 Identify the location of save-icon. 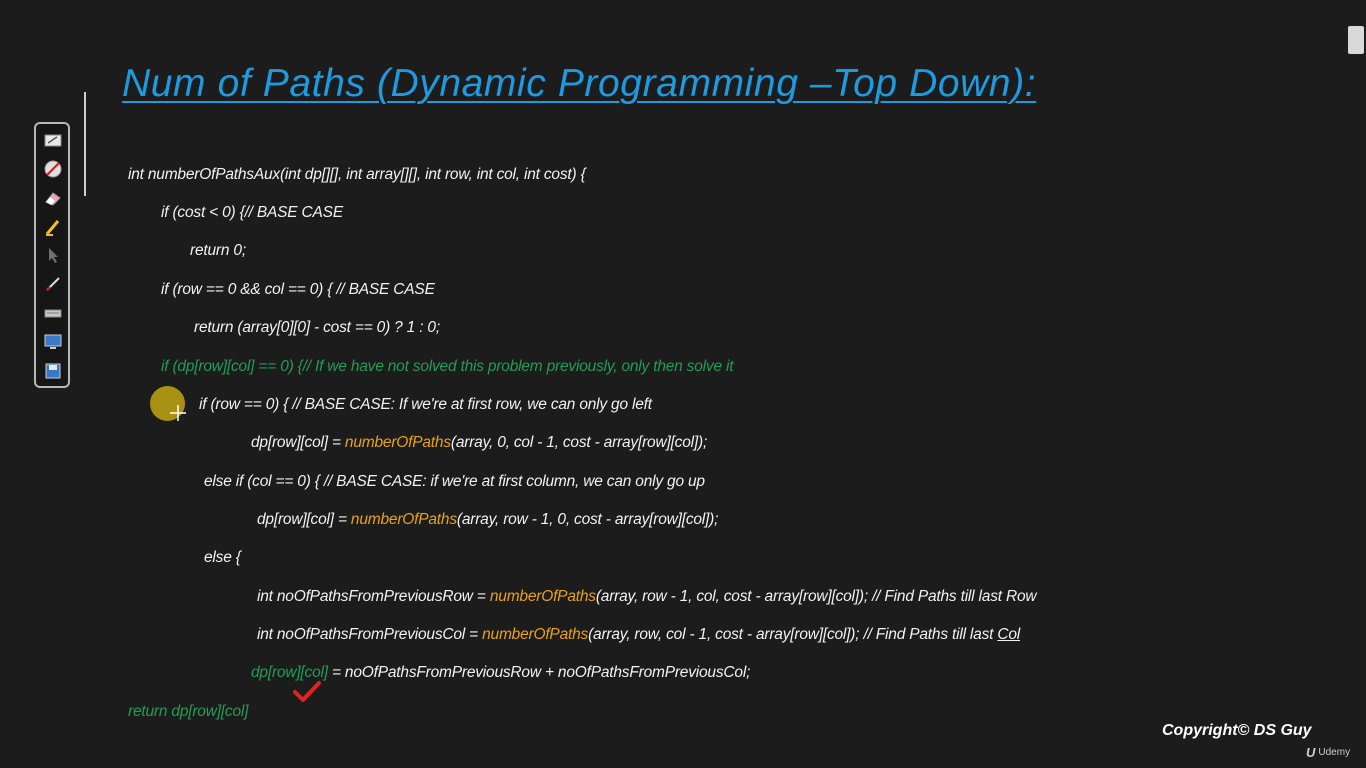
(53, 371).